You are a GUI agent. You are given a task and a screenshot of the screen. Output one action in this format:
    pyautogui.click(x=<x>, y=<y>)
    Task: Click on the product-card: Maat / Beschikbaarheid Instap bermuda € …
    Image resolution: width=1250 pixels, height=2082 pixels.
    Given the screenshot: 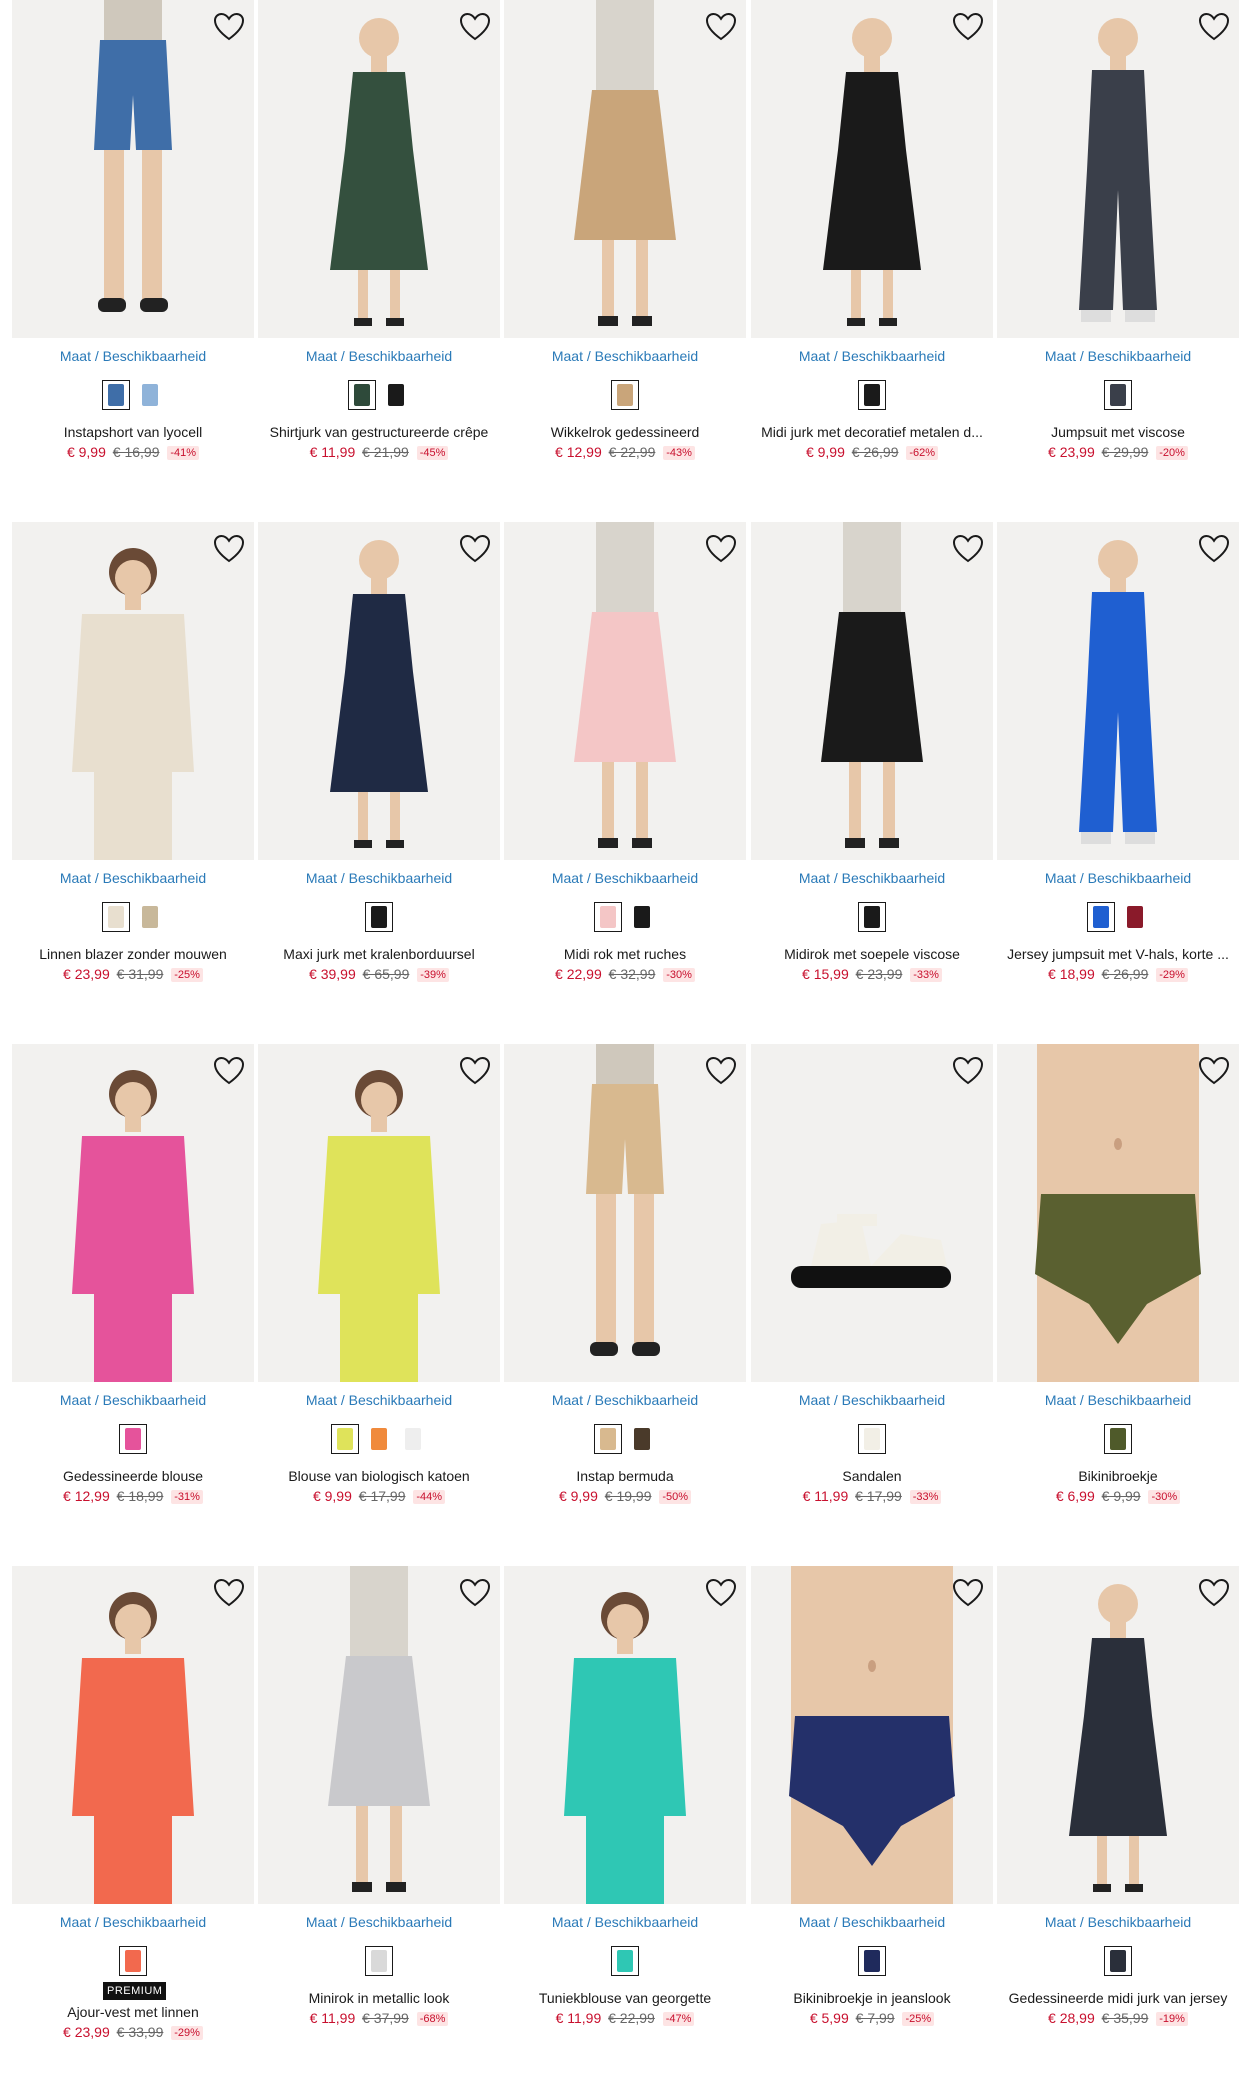 What is the action you would take?
    pyautogui.click(x=625, y=1279)
    